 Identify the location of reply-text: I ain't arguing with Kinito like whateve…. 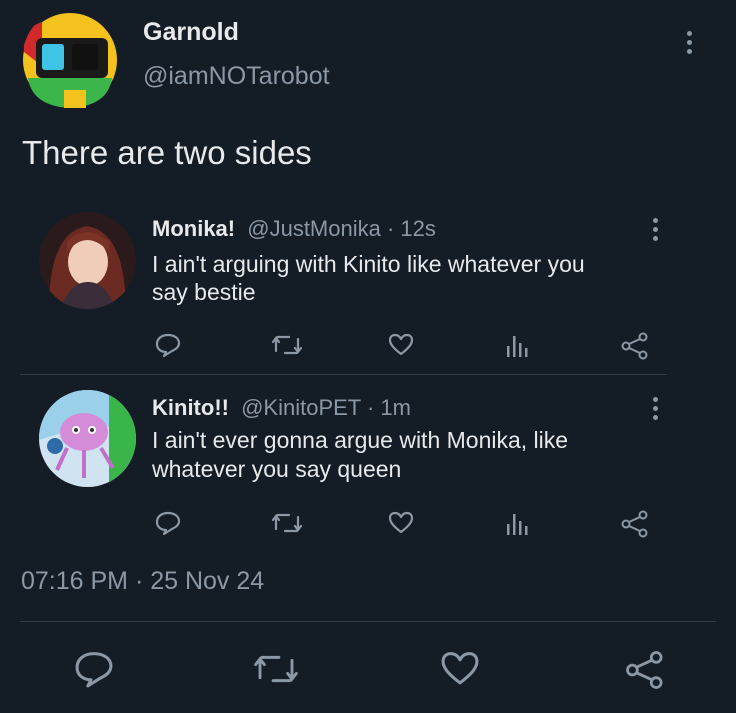
(368, 278).